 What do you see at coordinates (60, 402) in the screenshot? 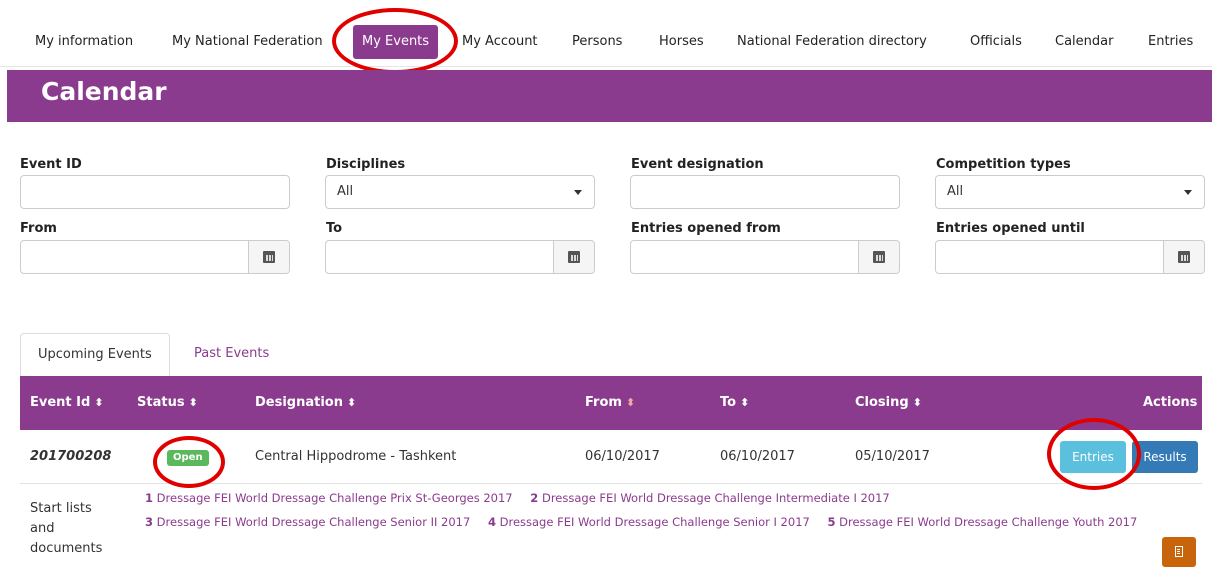
I see `event-id-header-label: Event Id` at bounding box center [60, 402].